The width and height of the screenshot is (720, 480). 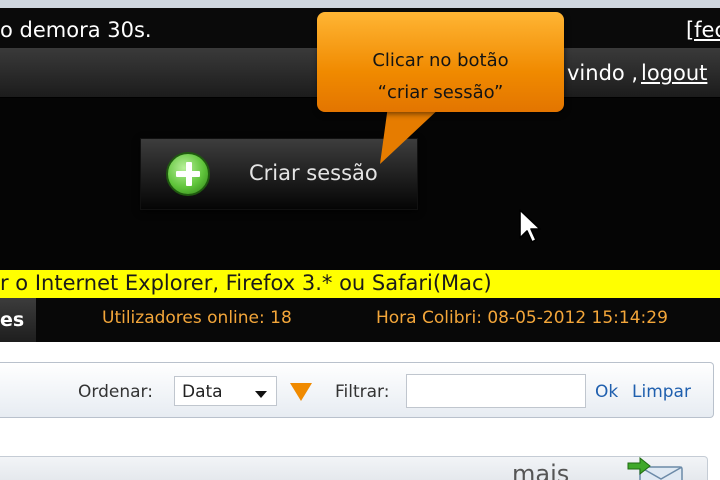 What do you see at coordinates (197, 318) in the screenshot?
I see `online-users-text: Utilizadores online: 18` at bounding box center [197, 318].